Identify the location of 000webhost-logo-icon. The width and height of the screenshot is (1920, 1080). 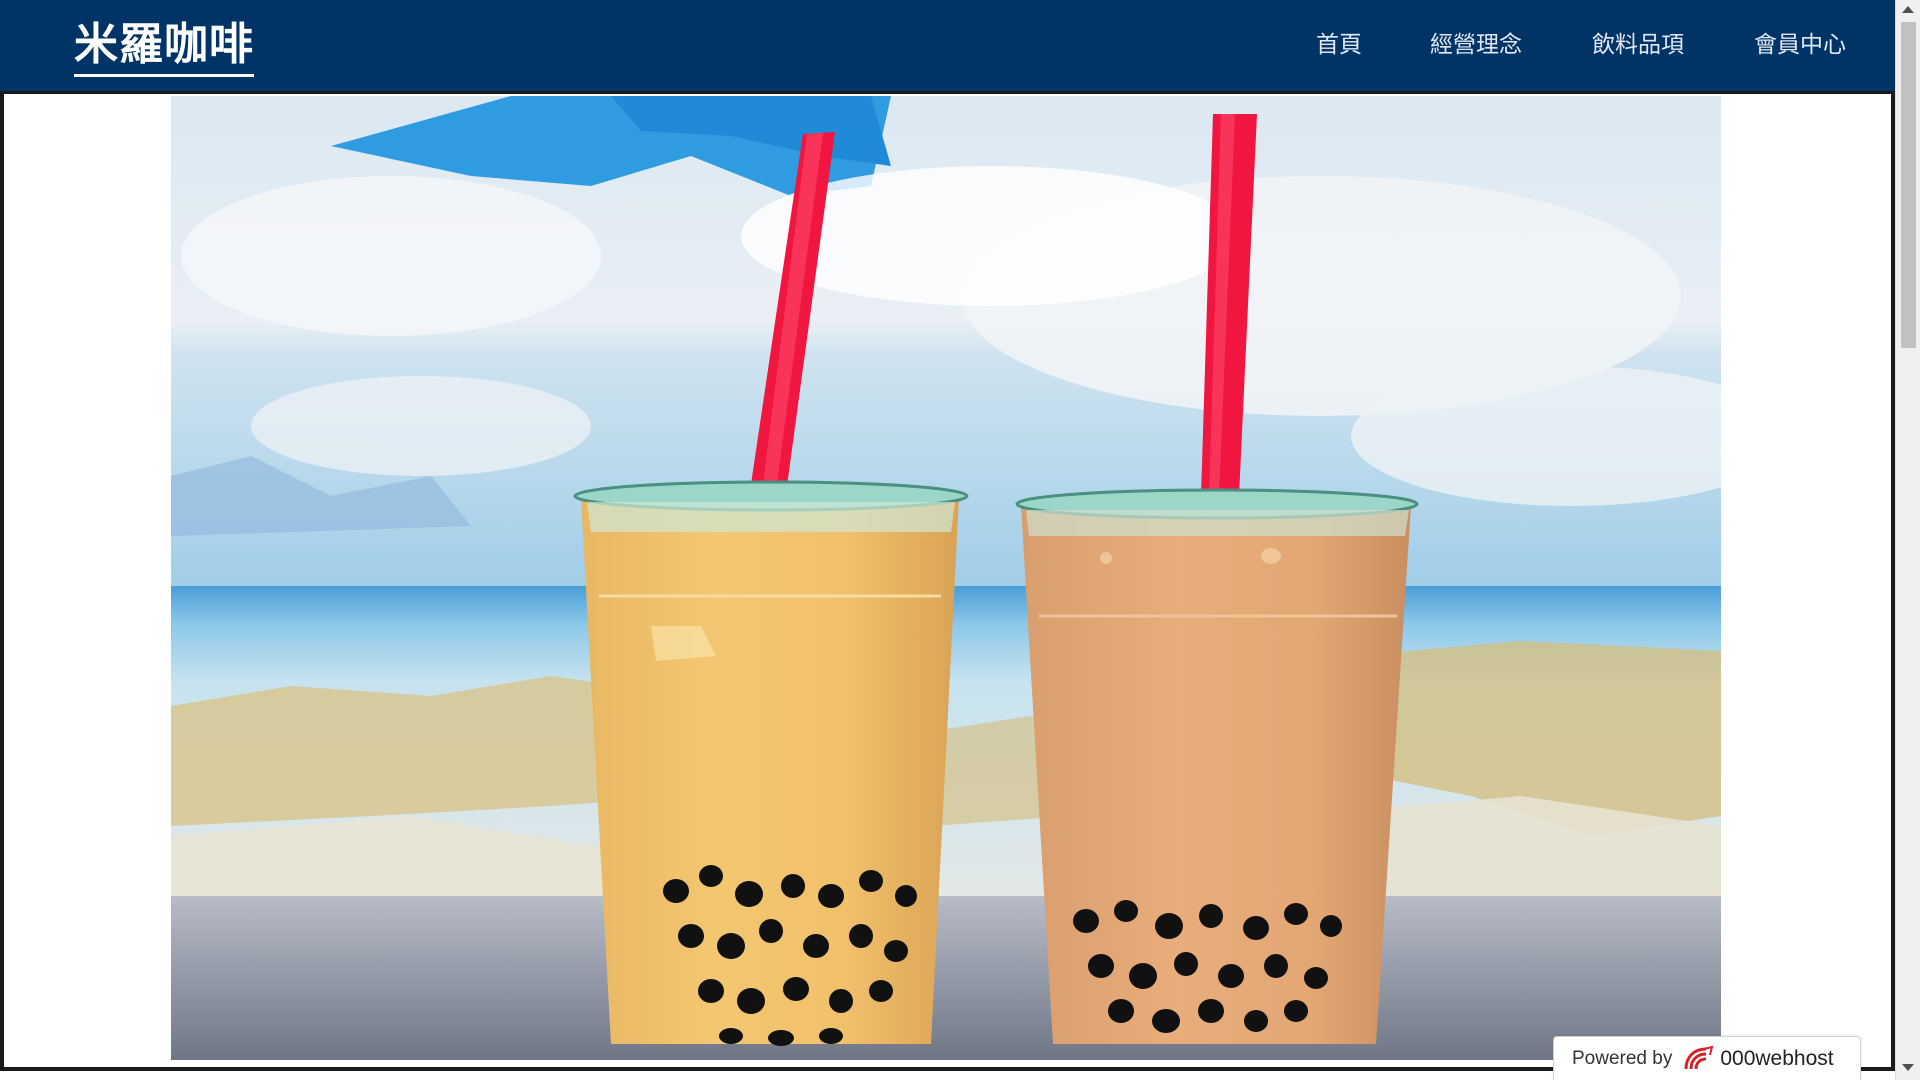
(1699, 1057).